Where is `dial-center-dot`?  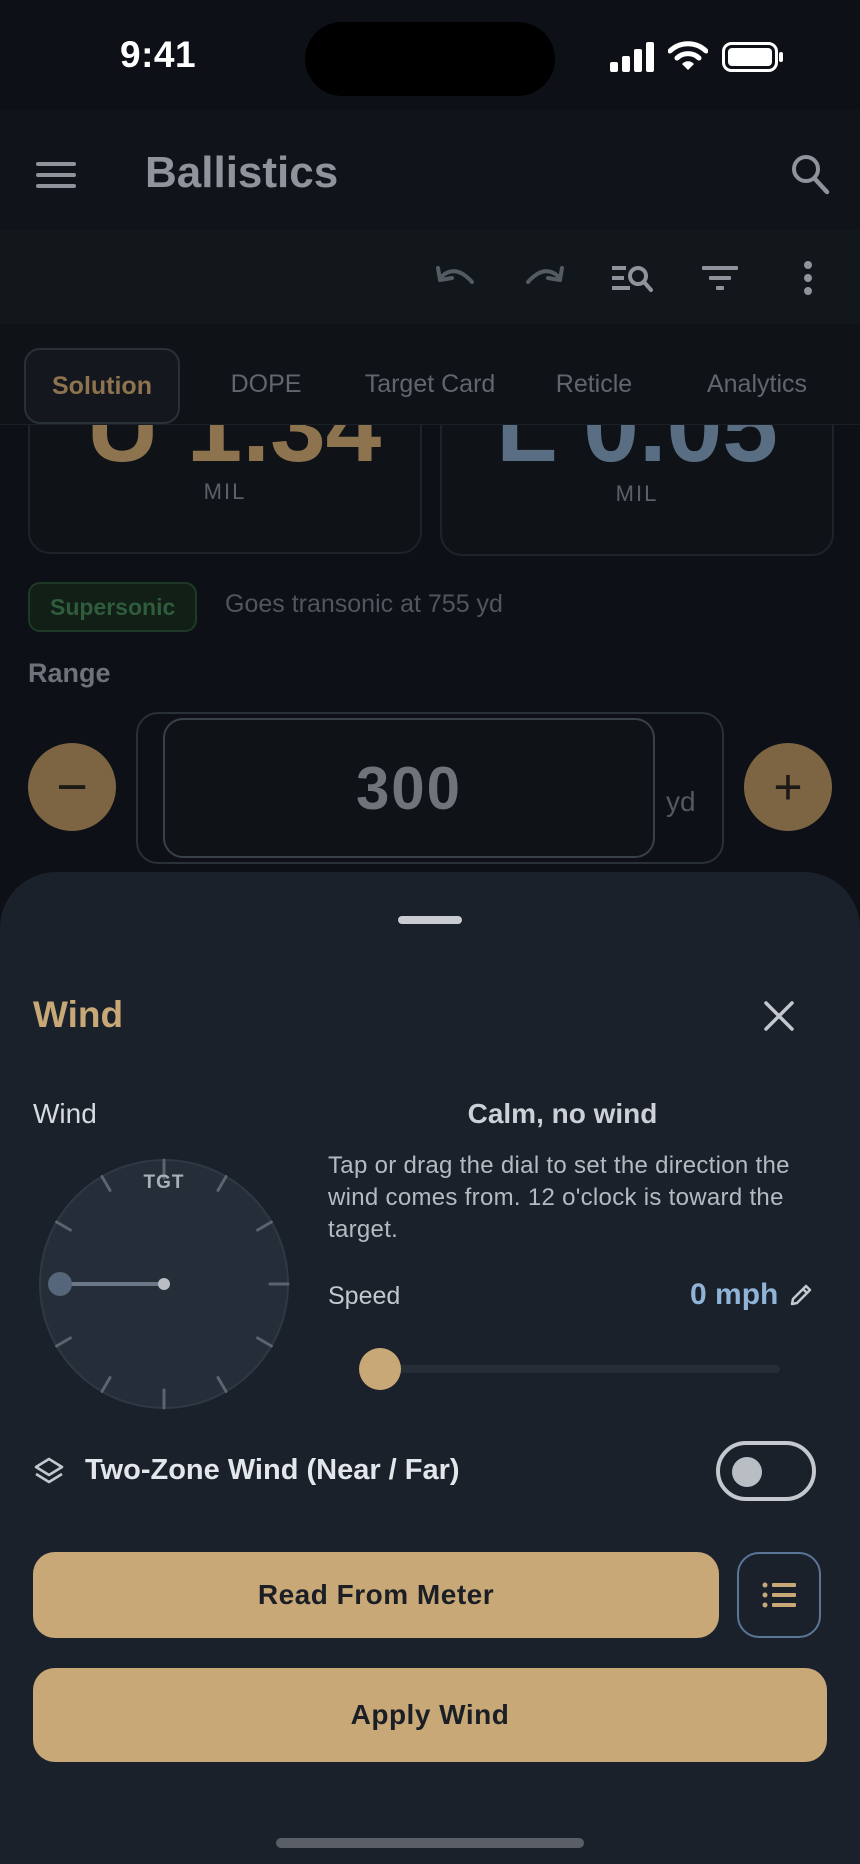
dial-center-dot is located at coordinates (164, 1284).